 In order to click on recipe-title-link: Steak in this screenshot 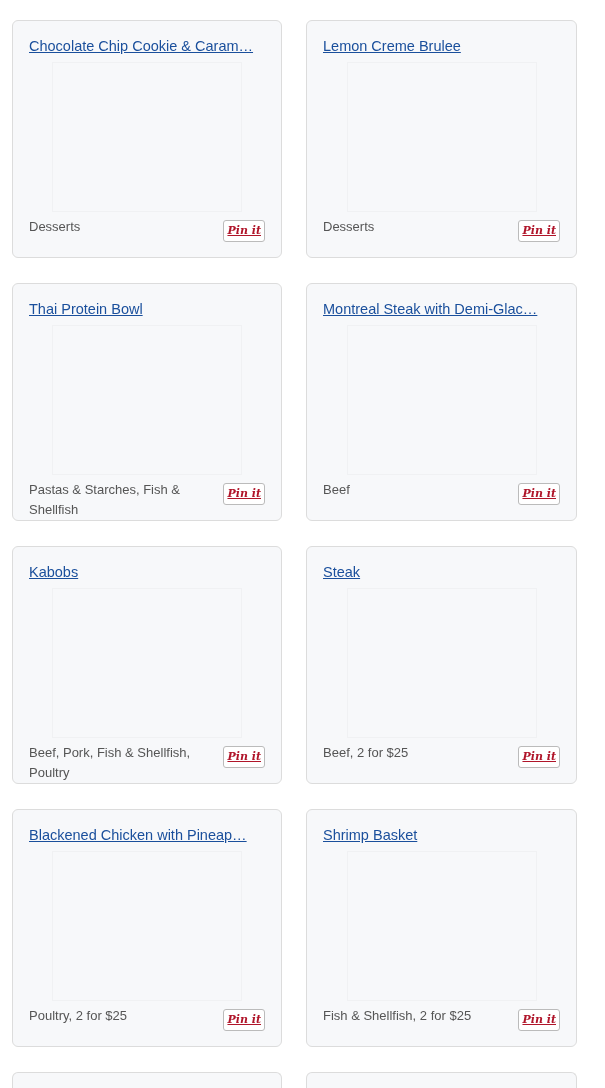, I will do `click(342, 572)`.